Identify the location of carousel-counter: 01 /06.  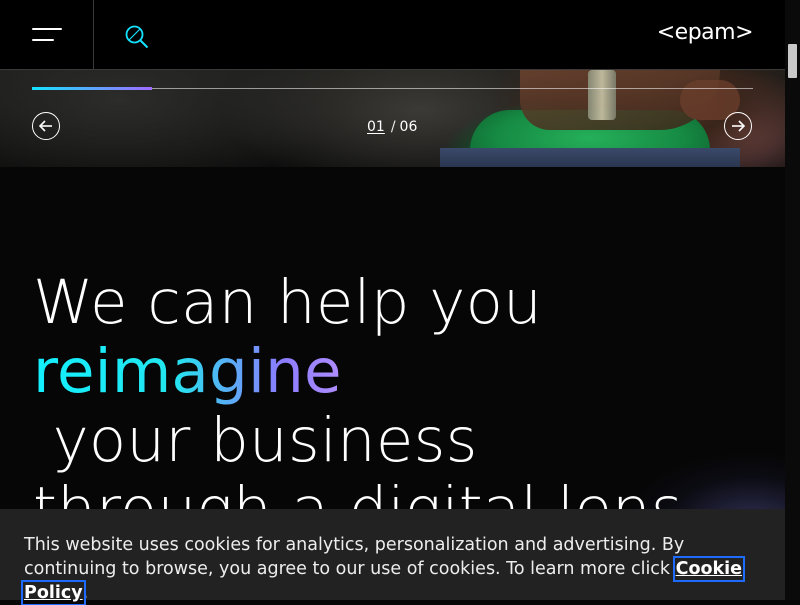
(392, 127).